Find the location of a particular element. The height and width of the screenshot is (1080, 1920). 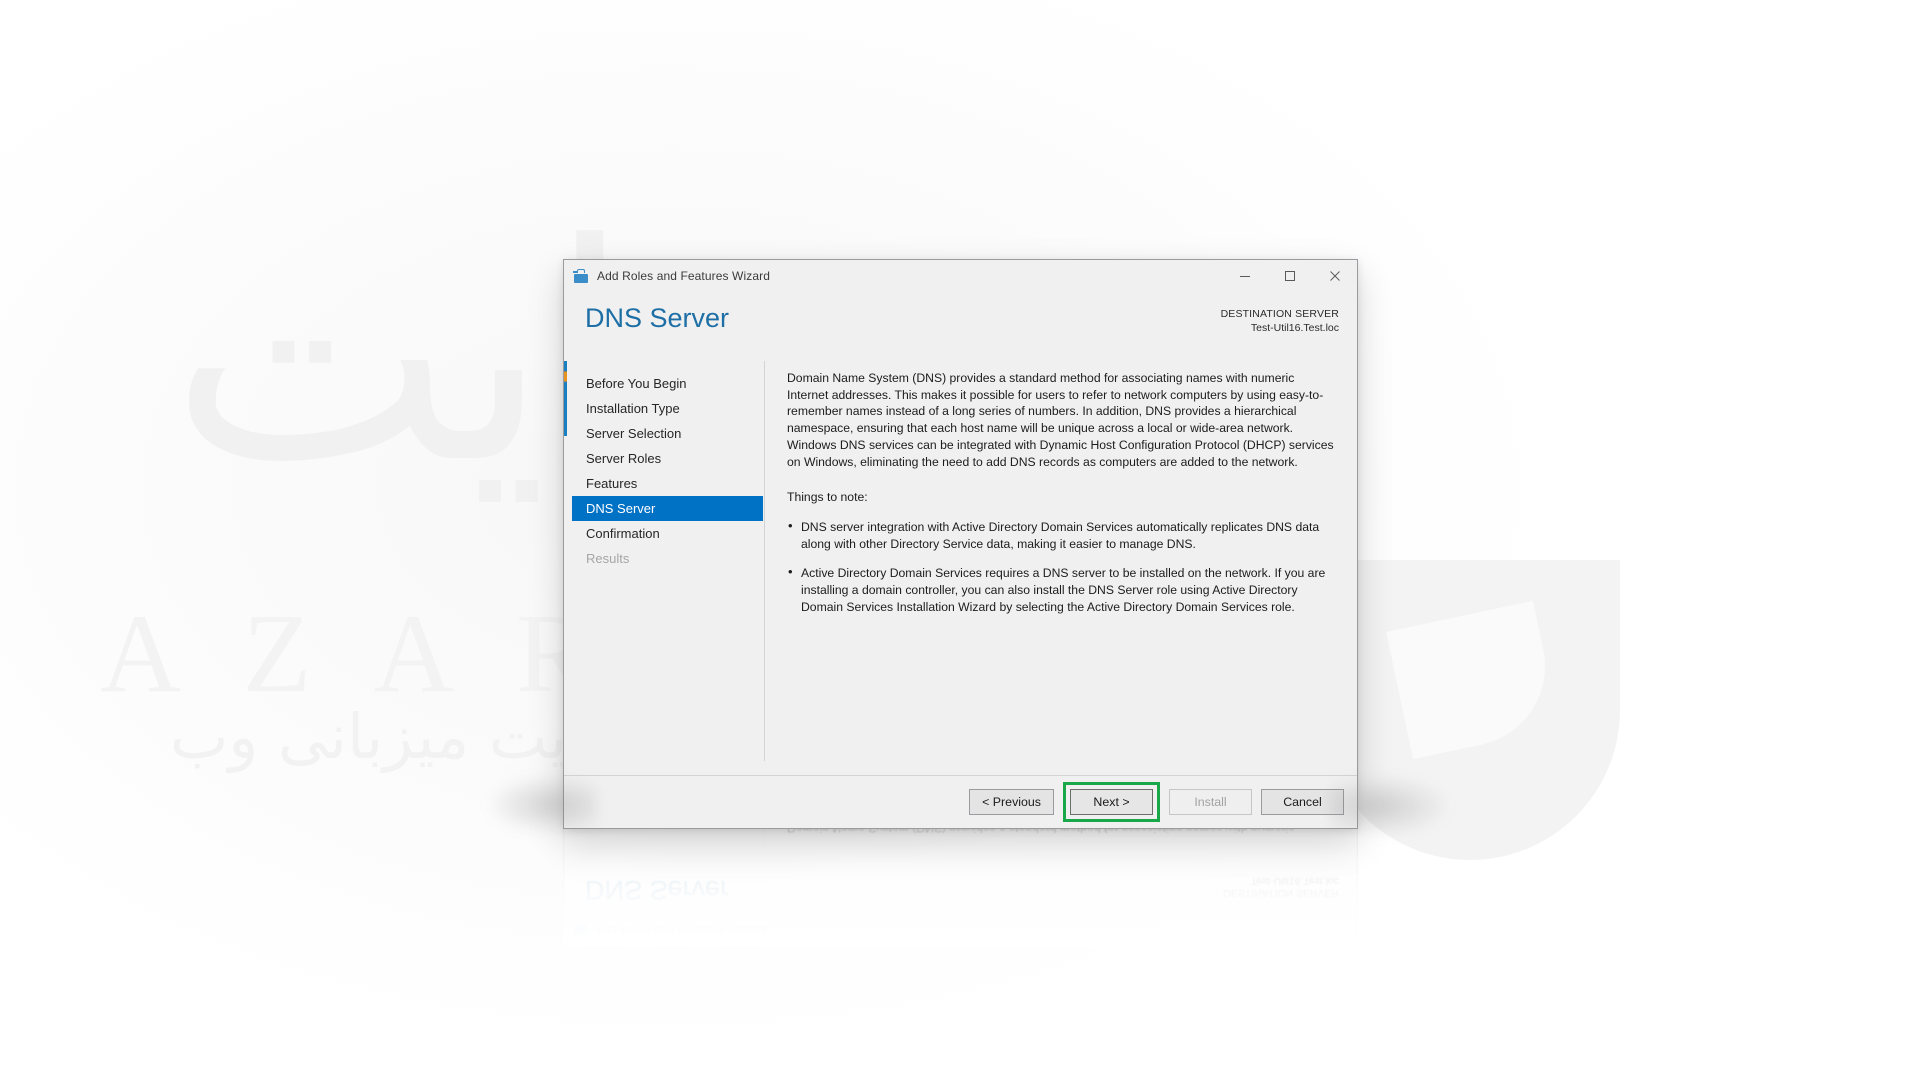

reflection-title: Add Roles and Features Wizard is located at coordinates (681, 930).